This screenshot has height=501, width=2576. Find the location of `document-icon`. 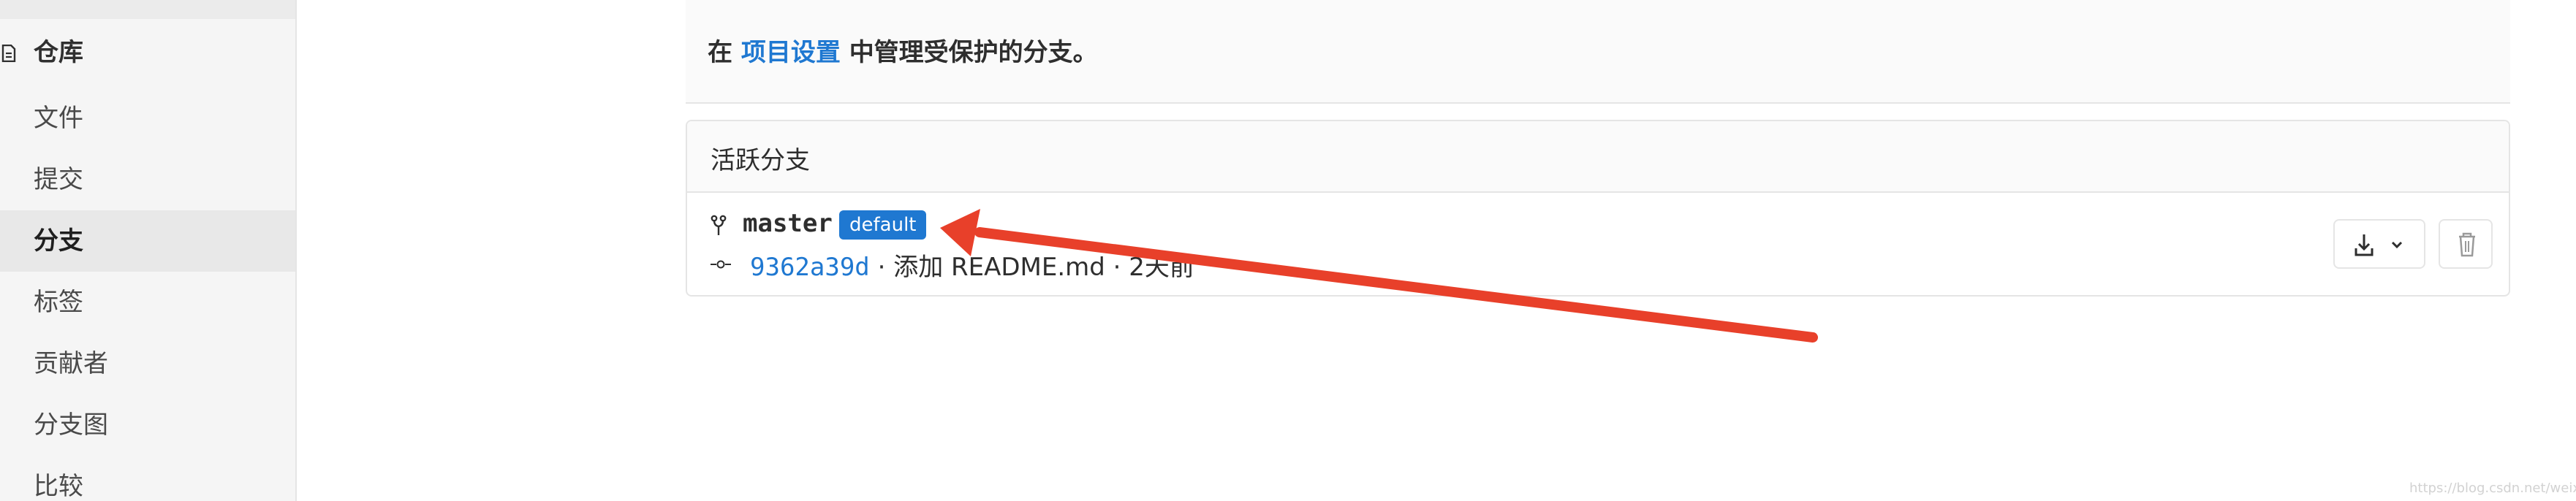

document-icon is located at coordinates (8, 53).